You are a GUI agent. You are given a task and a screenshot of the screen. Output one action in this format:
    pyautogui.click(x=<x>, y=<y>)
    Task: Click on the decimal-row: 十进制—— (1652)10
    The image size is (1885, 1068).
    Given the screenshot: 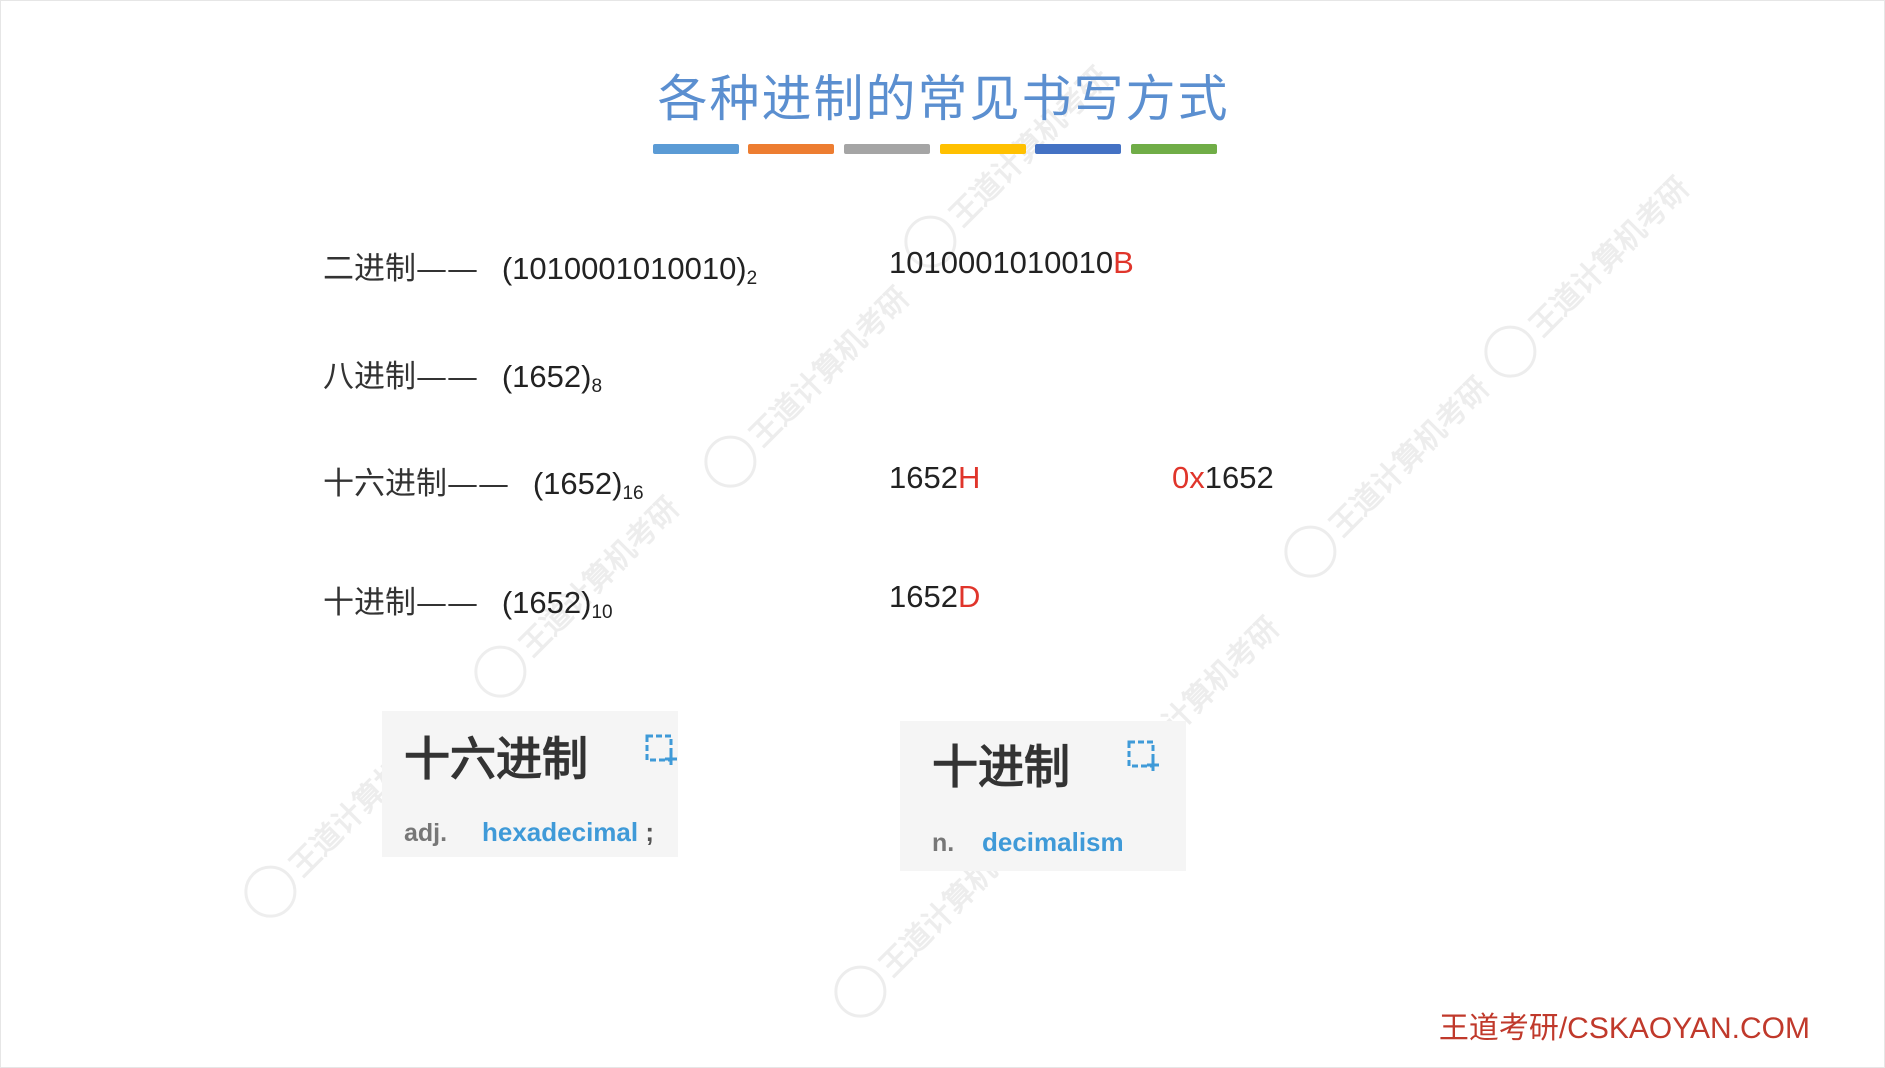 What is the action you would take?
    pyautogui.click(x=468, y=600)
    